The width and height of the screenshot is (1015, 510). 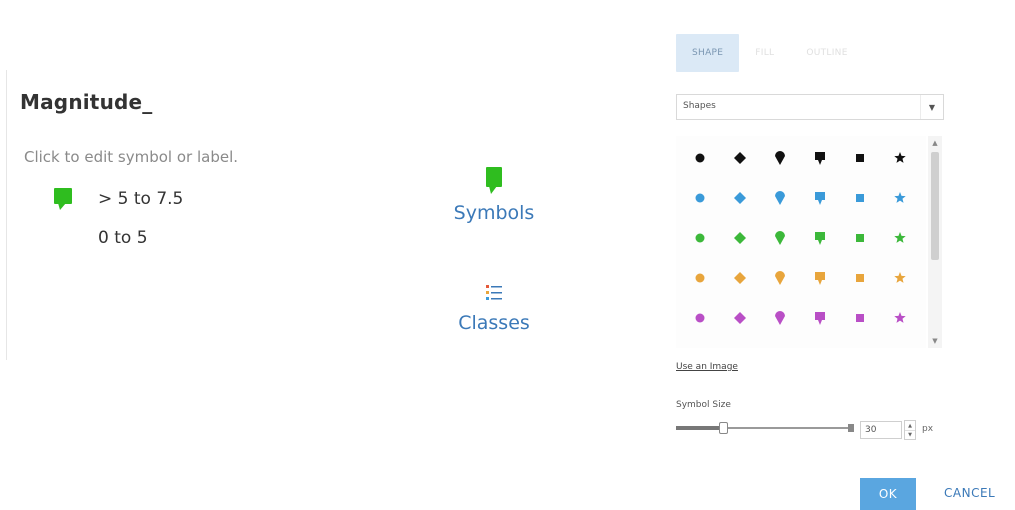 I want to click on shape-grid-scrollbar: ▲ ▼, so click(x=935, y=242).